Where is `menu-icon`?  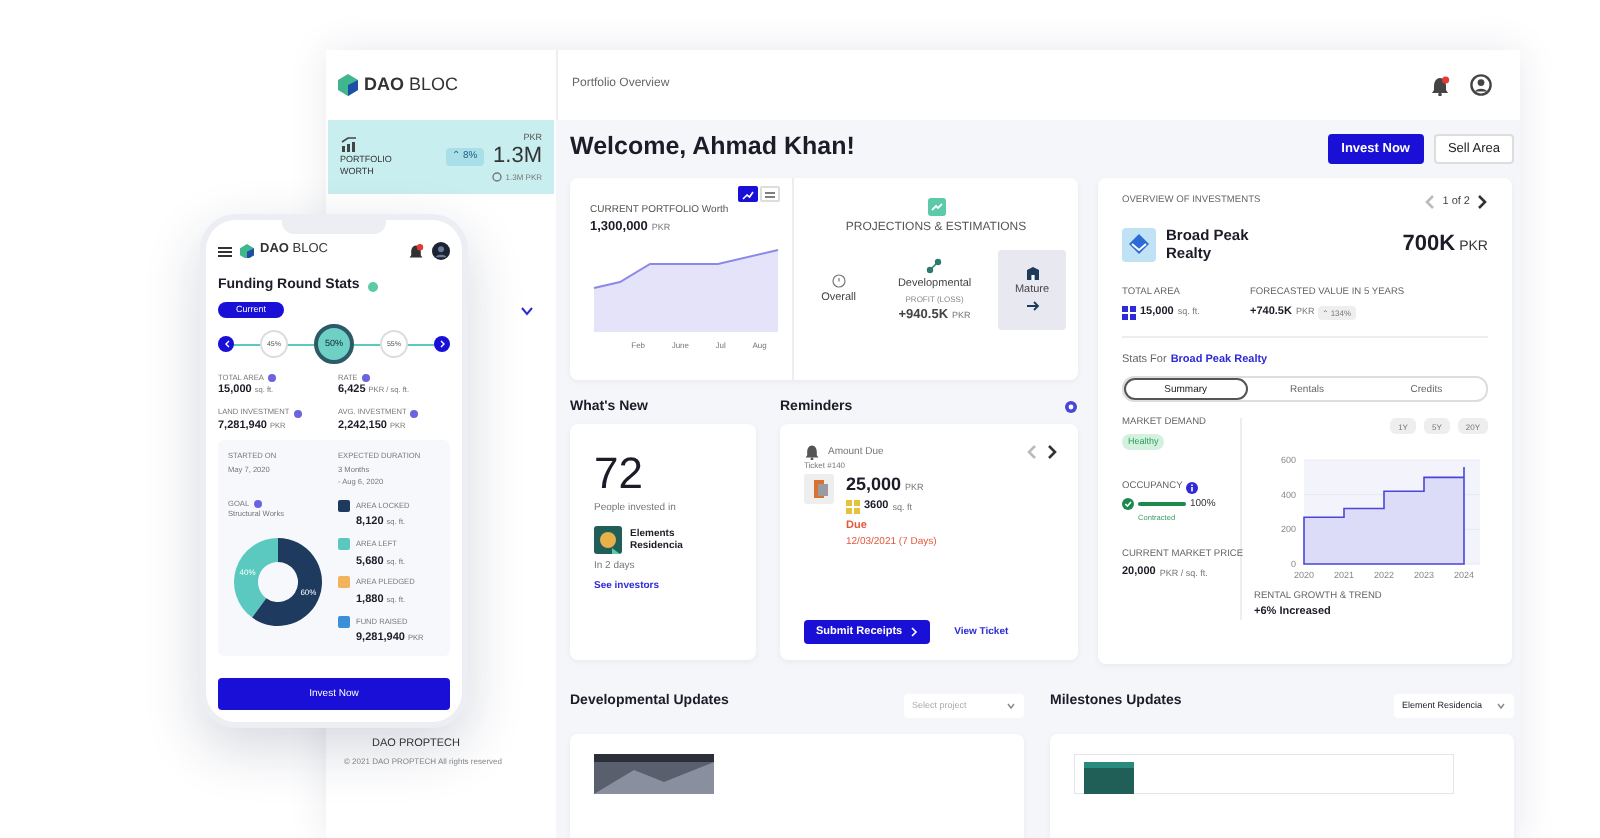 menu-icon is located at coordinates (225, 251).